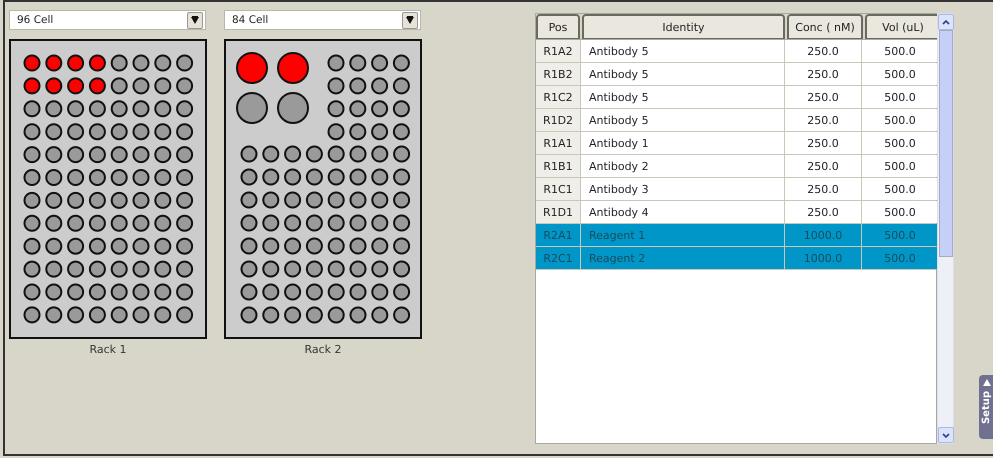 This screenshot has height=458, width=993. What do you see at coordinates (945, 228) in the screenshot?
I see `scrollbar` at bounding box center [945, 228].